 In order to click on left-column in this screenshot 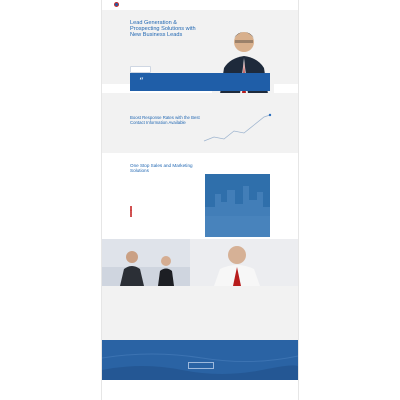, I will do `click(165, 291)`.